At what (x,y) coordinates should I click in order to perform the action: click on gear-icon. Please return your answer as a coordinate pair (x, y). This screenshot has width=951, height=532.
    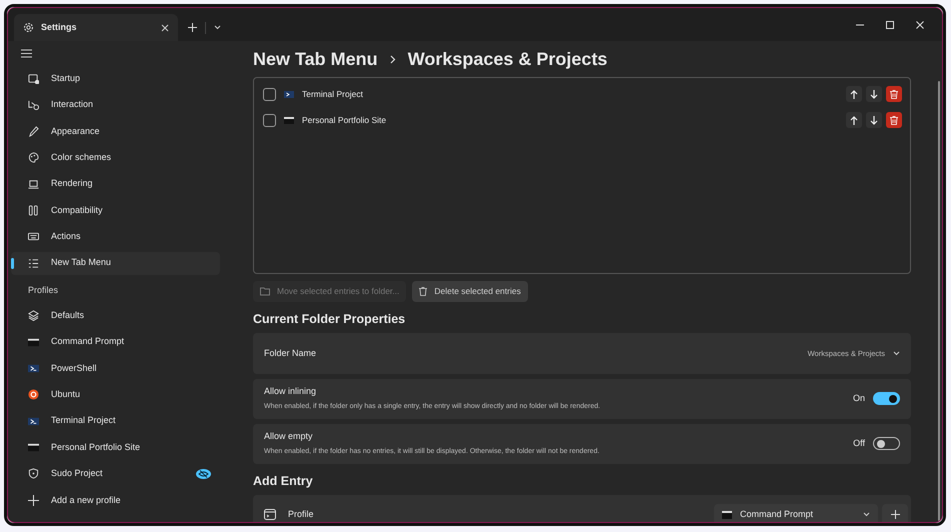
    Looking at the image, I should click on (28, 27).